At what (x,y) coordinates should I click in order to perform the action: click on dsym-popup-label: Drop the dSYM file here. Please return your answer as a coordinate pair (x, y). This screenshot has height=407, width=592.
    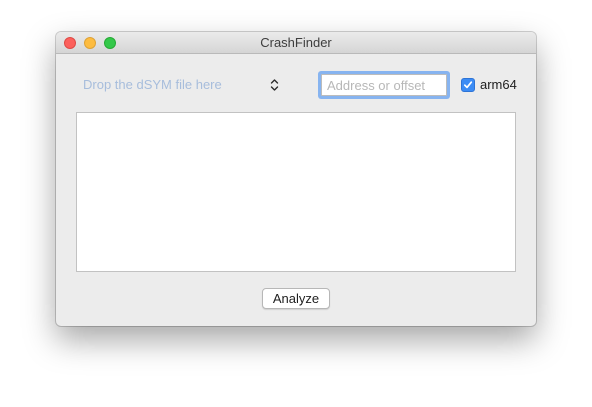
    Looking at the image, I should click on (152, 84).